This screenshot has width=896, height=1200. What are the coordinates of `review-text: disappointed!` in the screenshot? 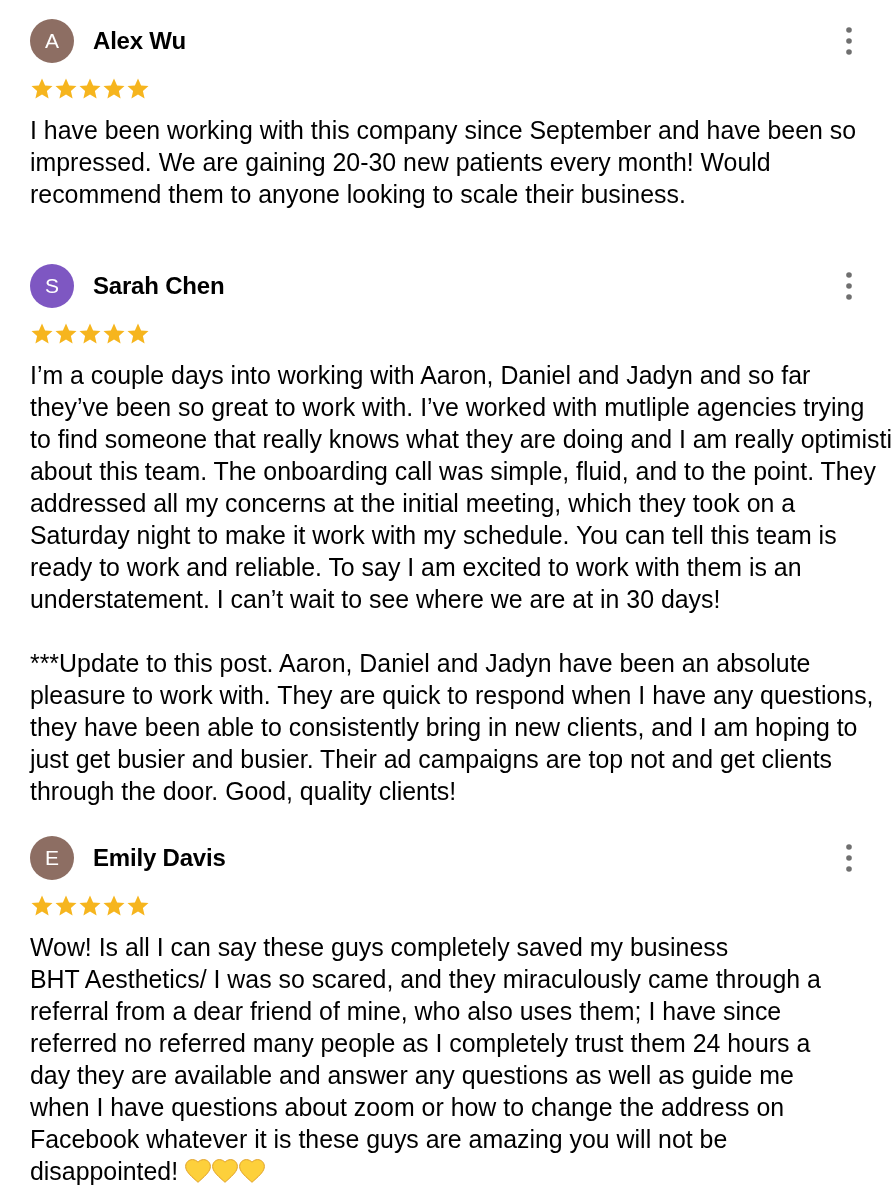 It's located at (104, 1171).